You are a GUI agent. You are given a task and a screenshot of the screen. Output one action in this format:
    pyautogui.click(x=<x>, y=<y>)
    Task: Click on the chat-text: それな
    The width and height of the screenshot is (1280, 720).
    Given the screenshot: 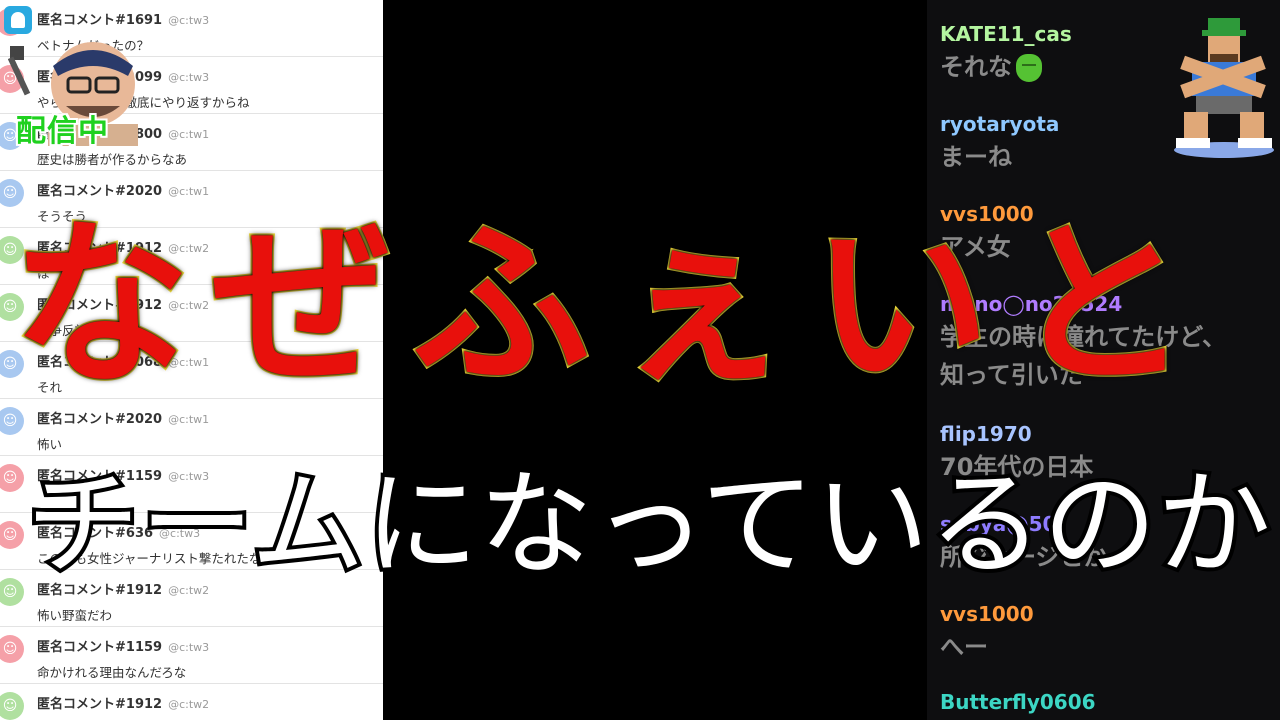 What is the action you would take?
    pyautogui.click(x=1006, y=67)
    